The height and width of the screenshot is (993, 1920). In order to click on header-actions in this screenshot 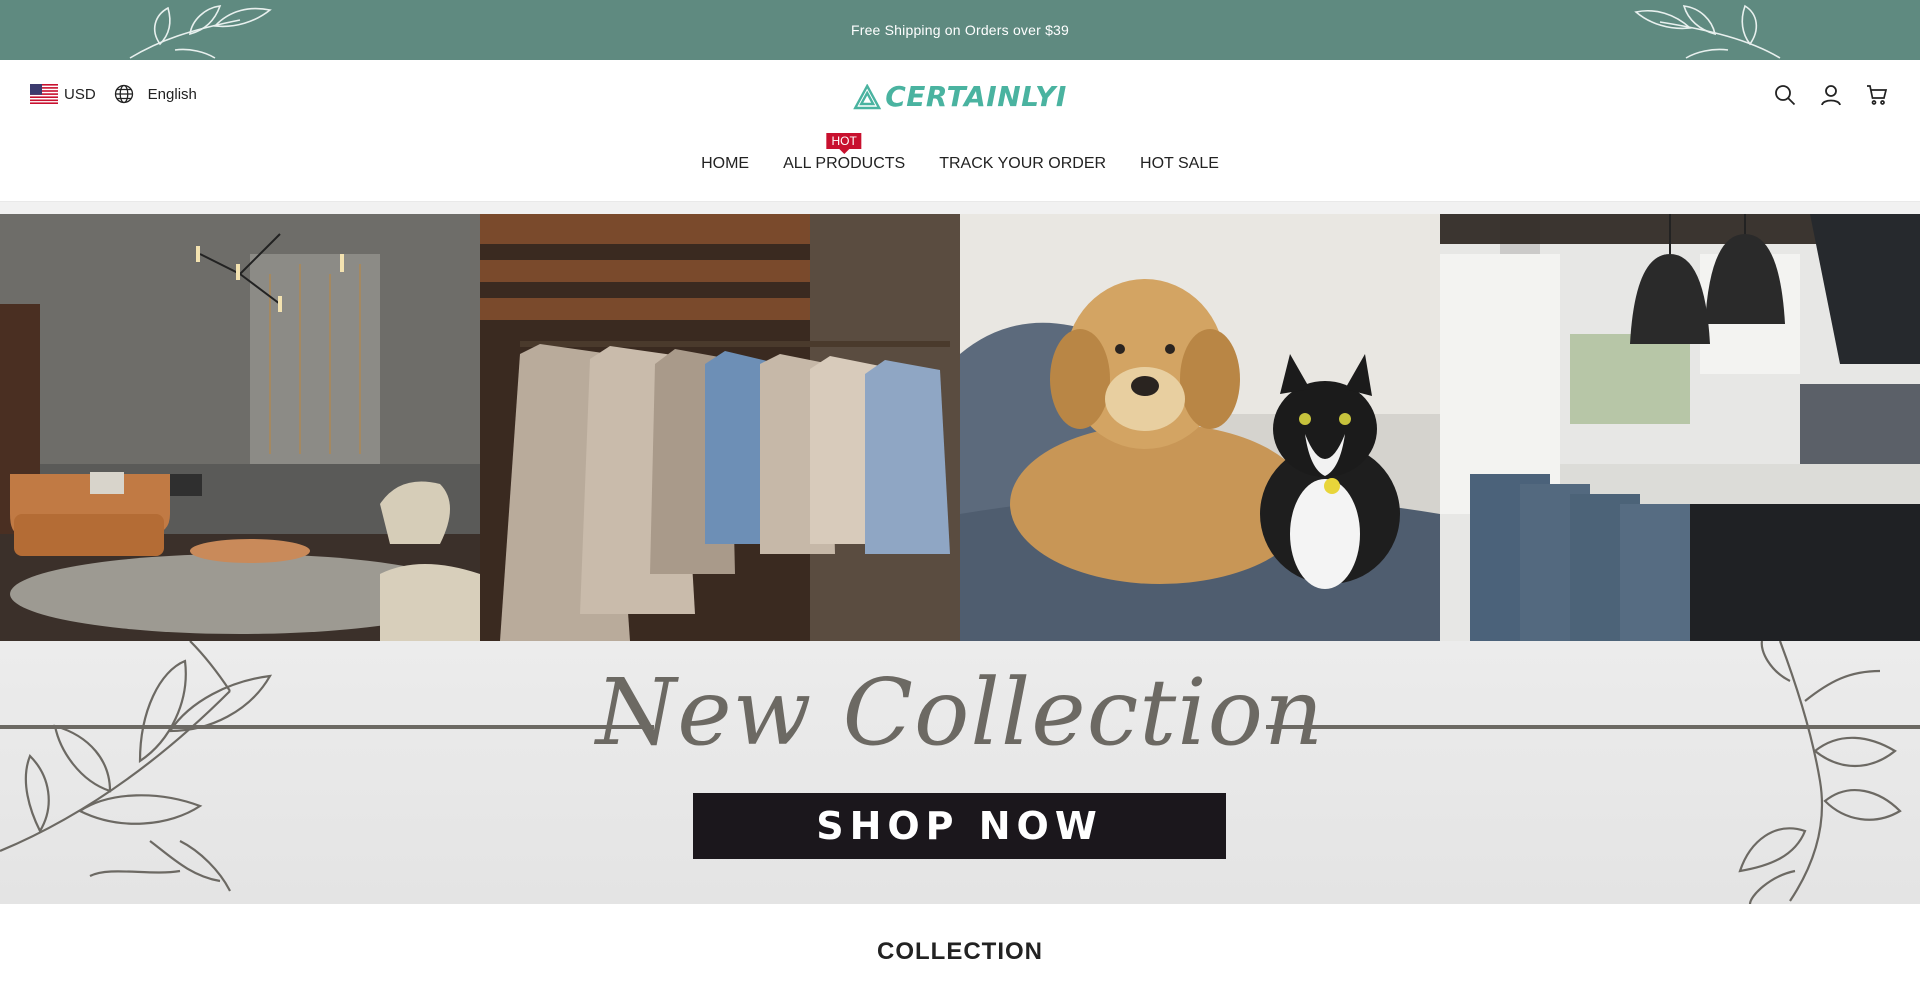, I will do `click(1831, 95)`.